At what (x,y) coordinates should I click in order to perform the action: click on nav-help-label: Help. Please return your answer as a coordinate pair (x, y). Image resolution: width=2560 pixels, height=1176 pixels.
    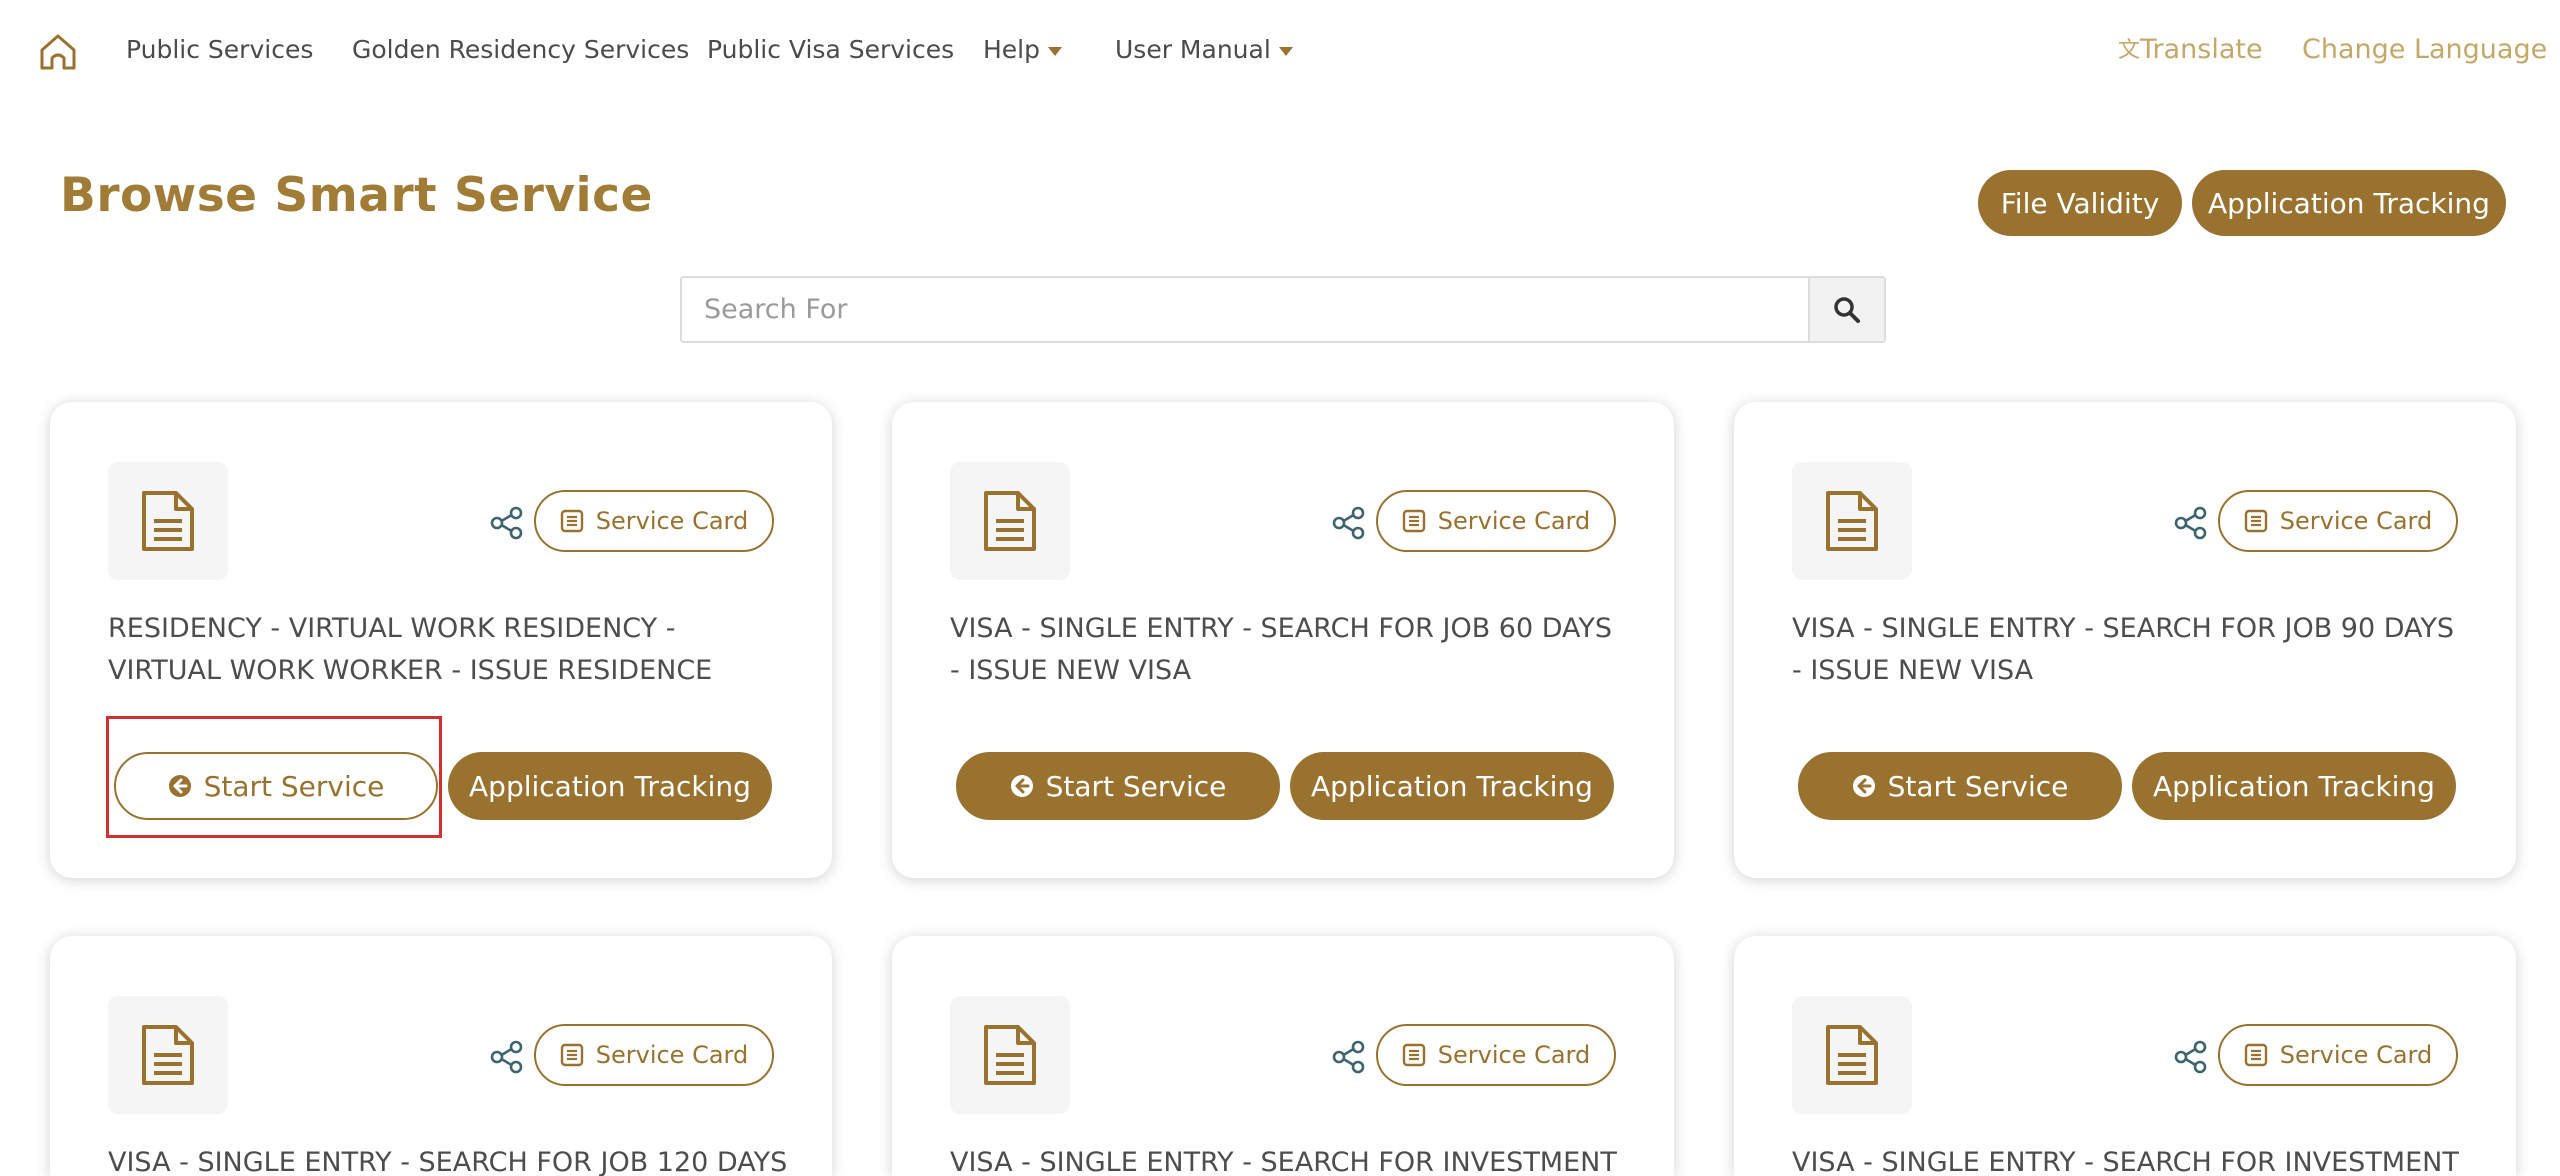
    Looking at the image, I should click on (1011, 49).